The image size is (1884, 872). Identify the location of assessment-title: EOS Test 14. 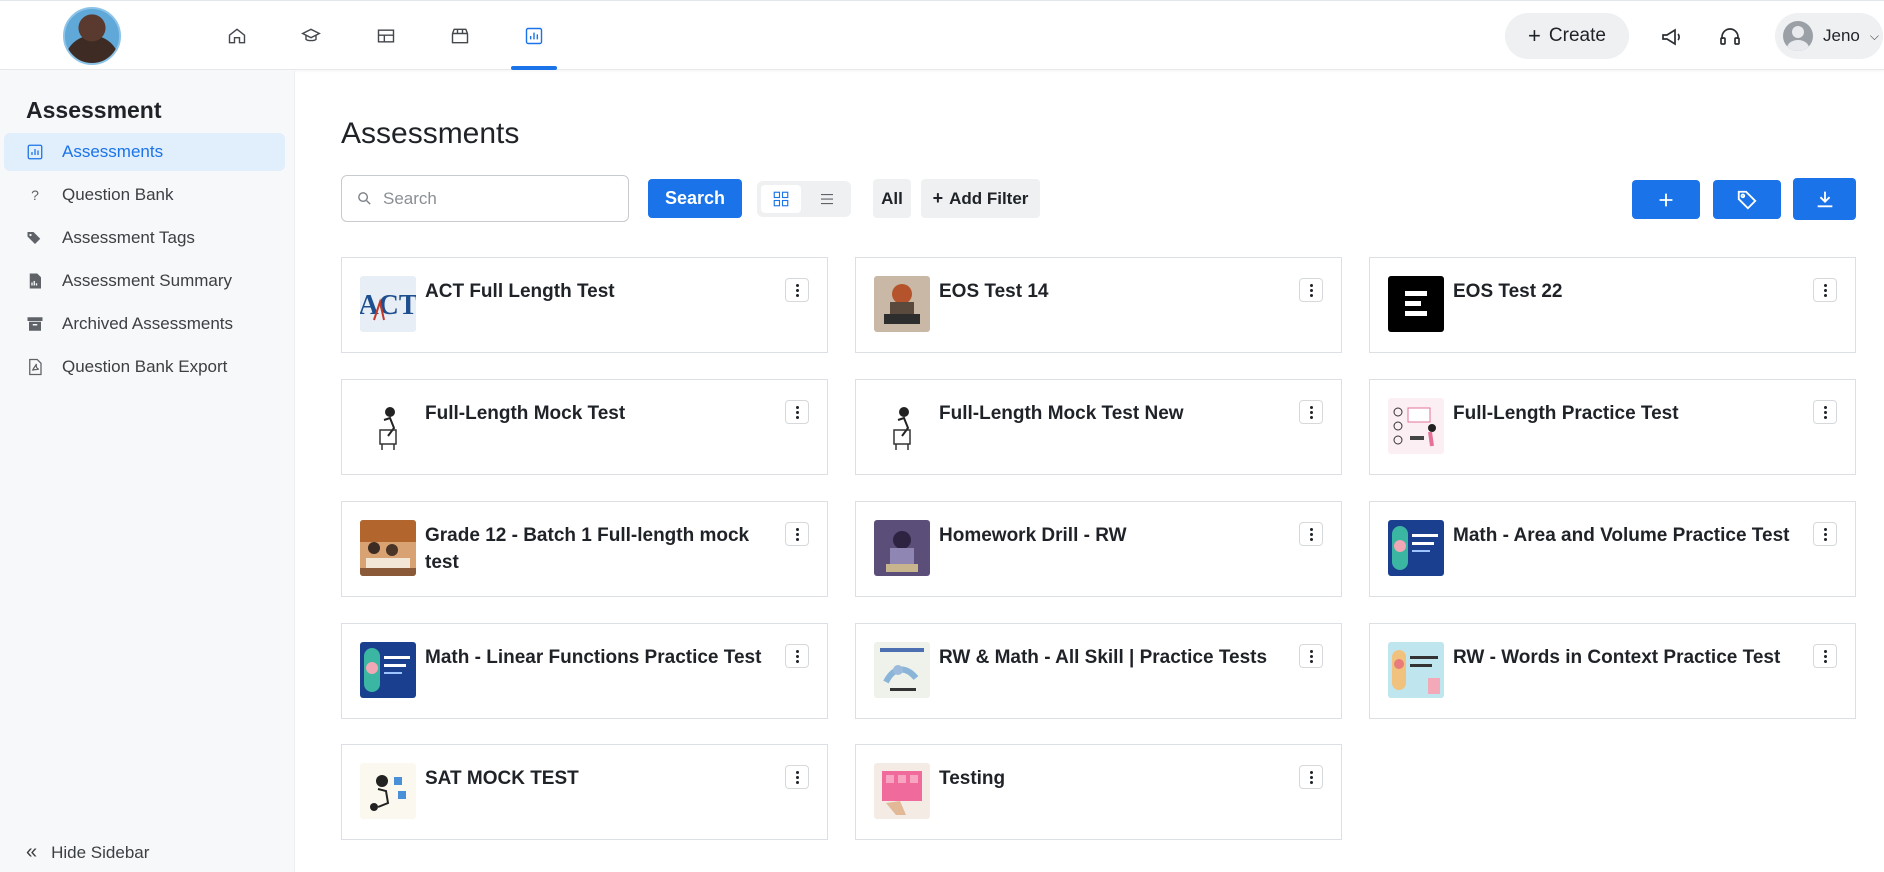
(1109, 291).